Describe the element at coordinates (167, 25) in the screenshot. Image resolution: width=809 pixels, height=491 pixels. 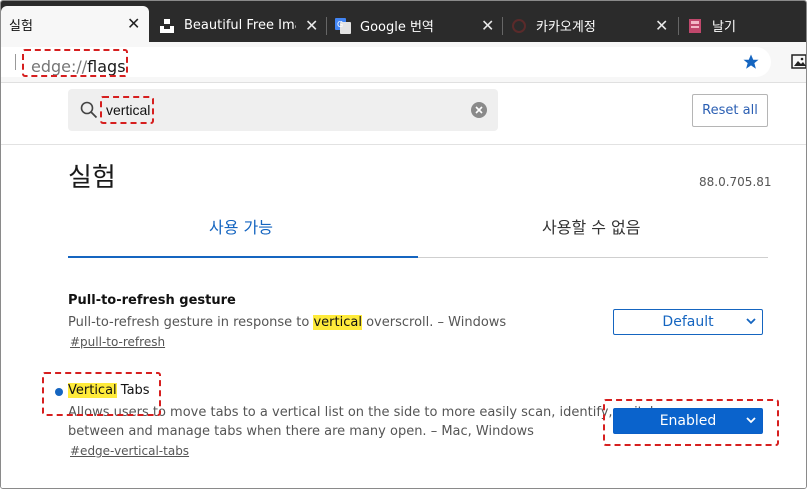
I see `unsplash-icon` at that location.